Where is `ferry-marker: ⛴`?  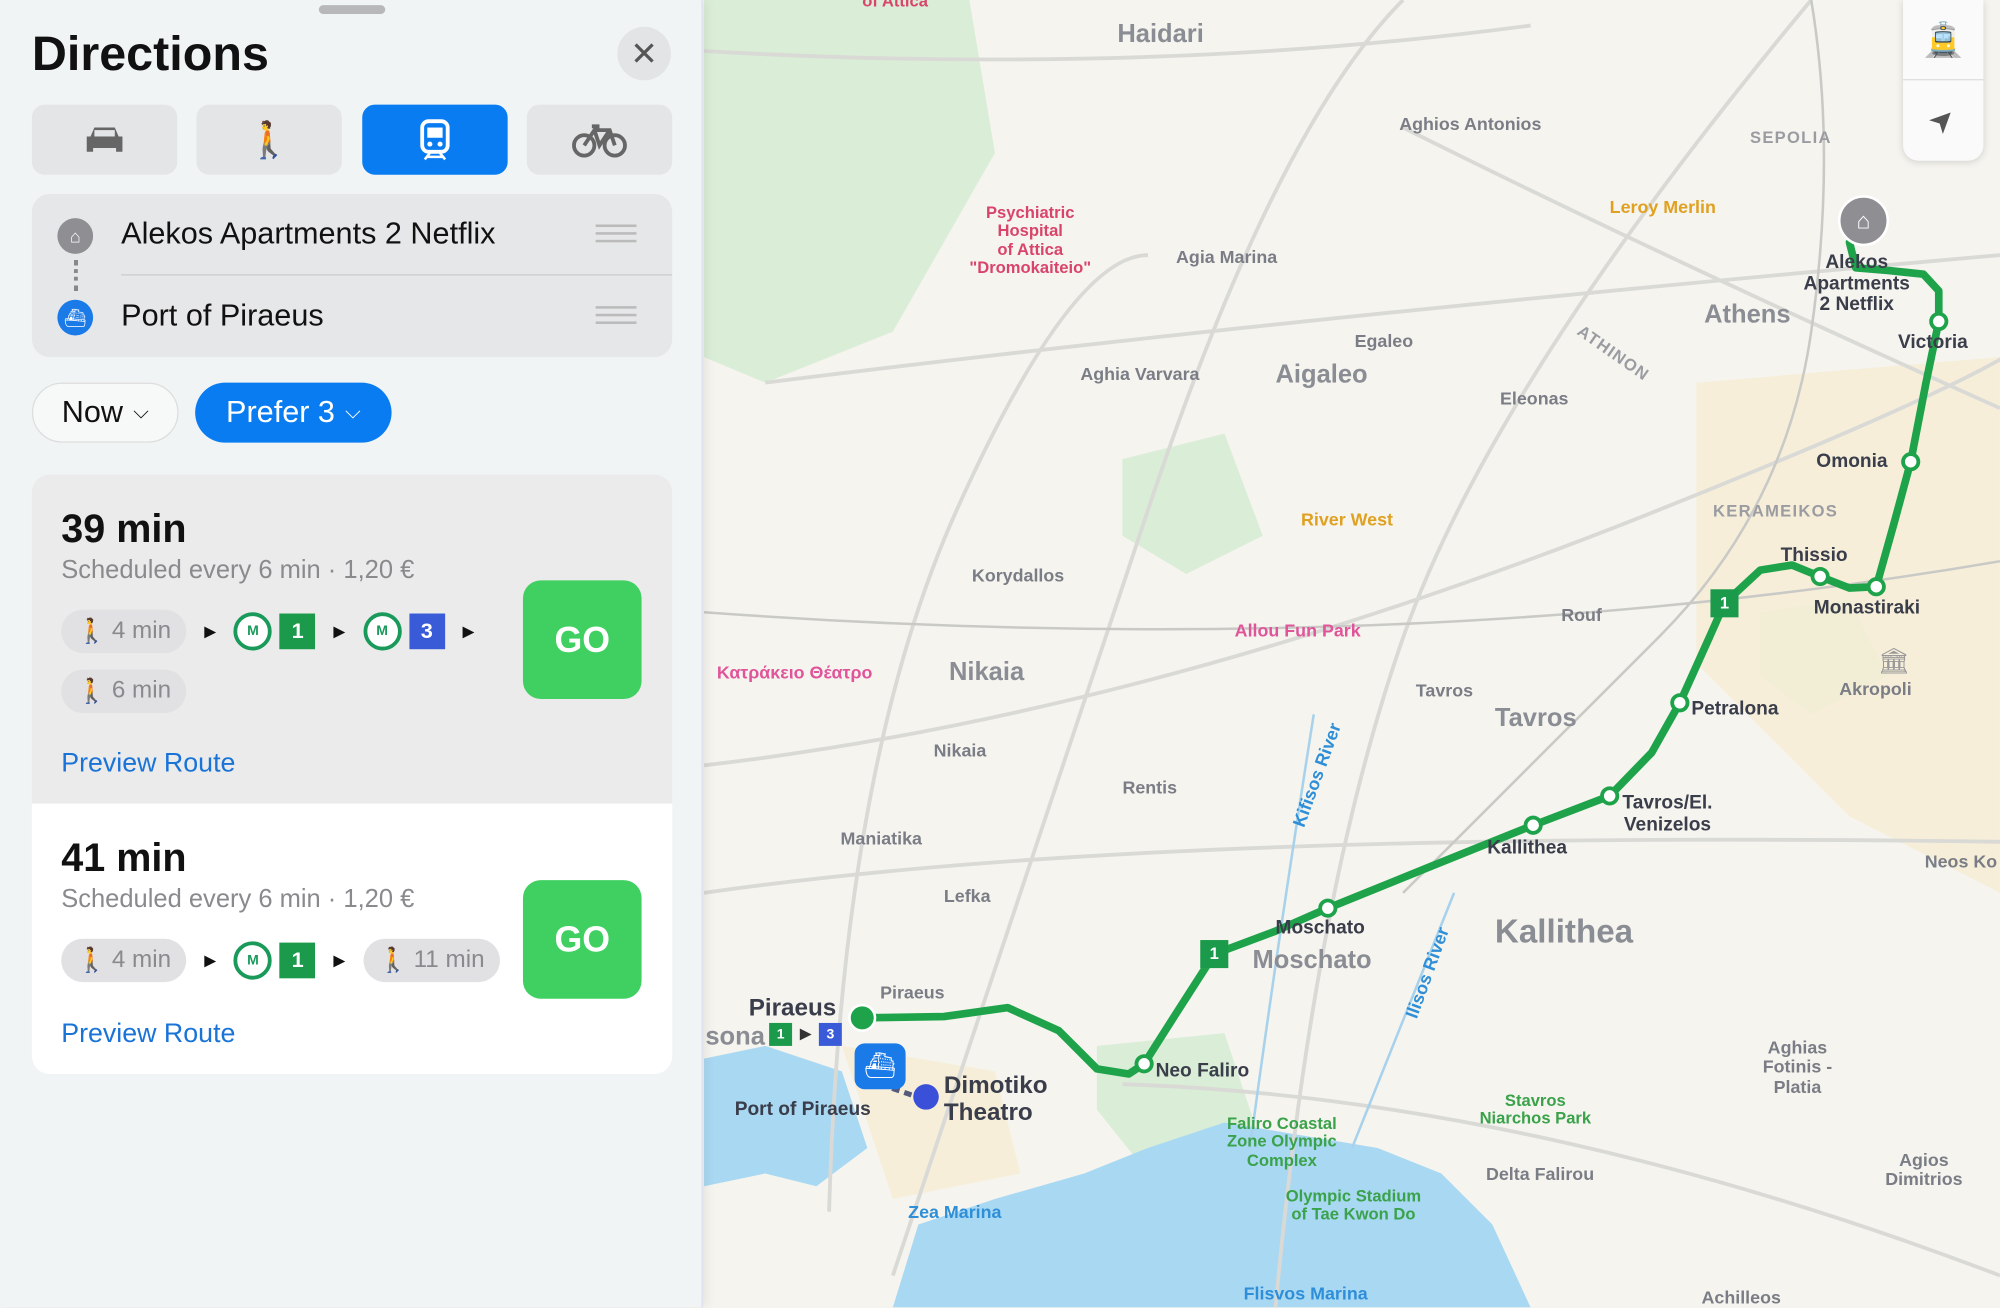 ferry-marker: ⛴ is located at coordinates (880, 1066).